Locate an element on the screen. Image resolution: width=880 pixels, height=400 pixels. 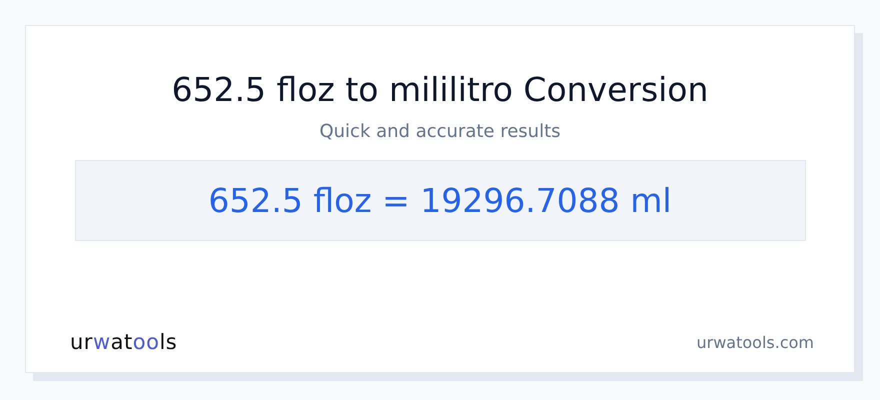
subtitle: Quick and accurate results is located at coordinates (440, 132).